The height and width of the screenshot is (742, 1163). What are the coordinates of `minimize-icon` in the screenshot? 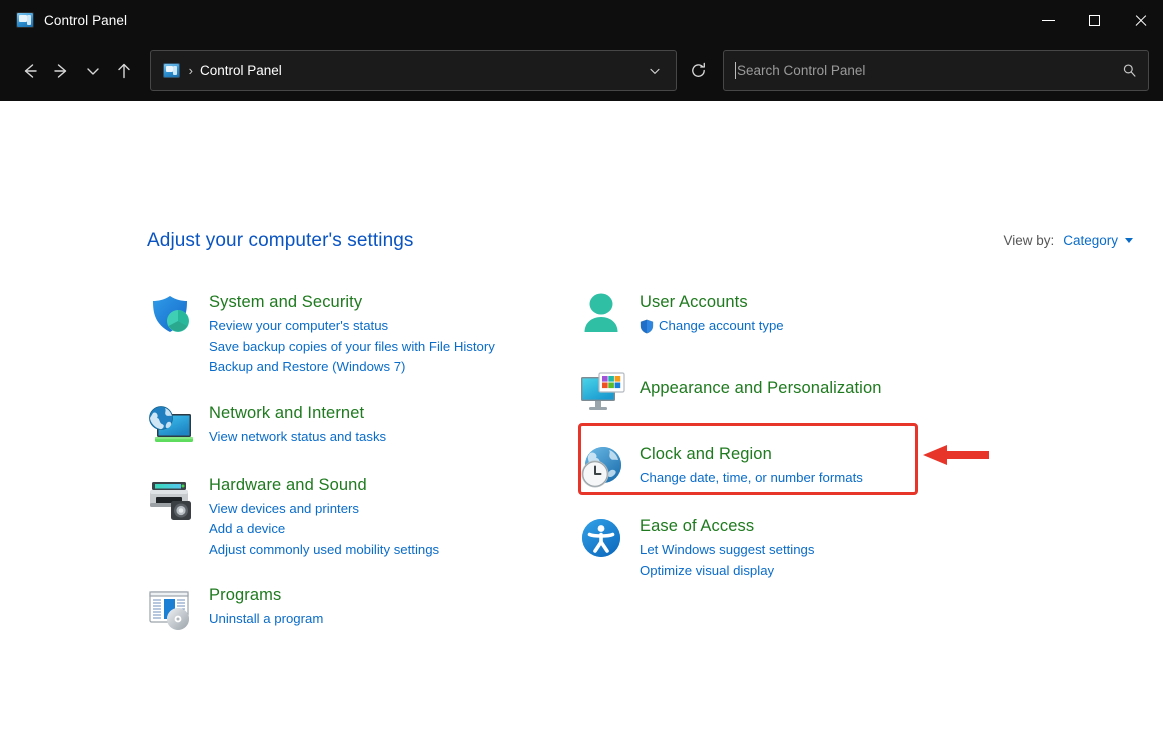 It's located at (1048, 20).